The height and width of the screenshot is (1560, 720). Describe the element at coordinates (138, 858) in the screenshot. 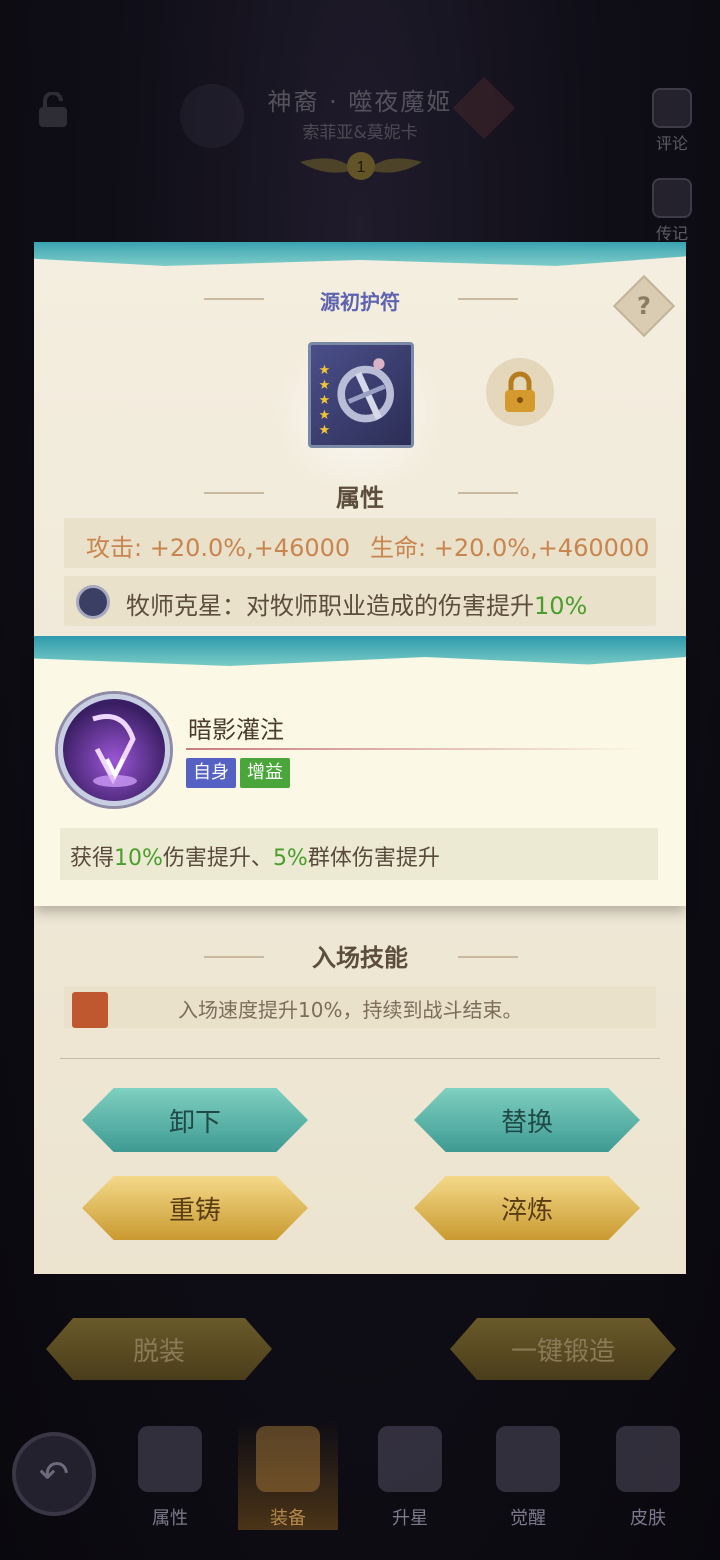

I see `desc-part: 10%` at that location.